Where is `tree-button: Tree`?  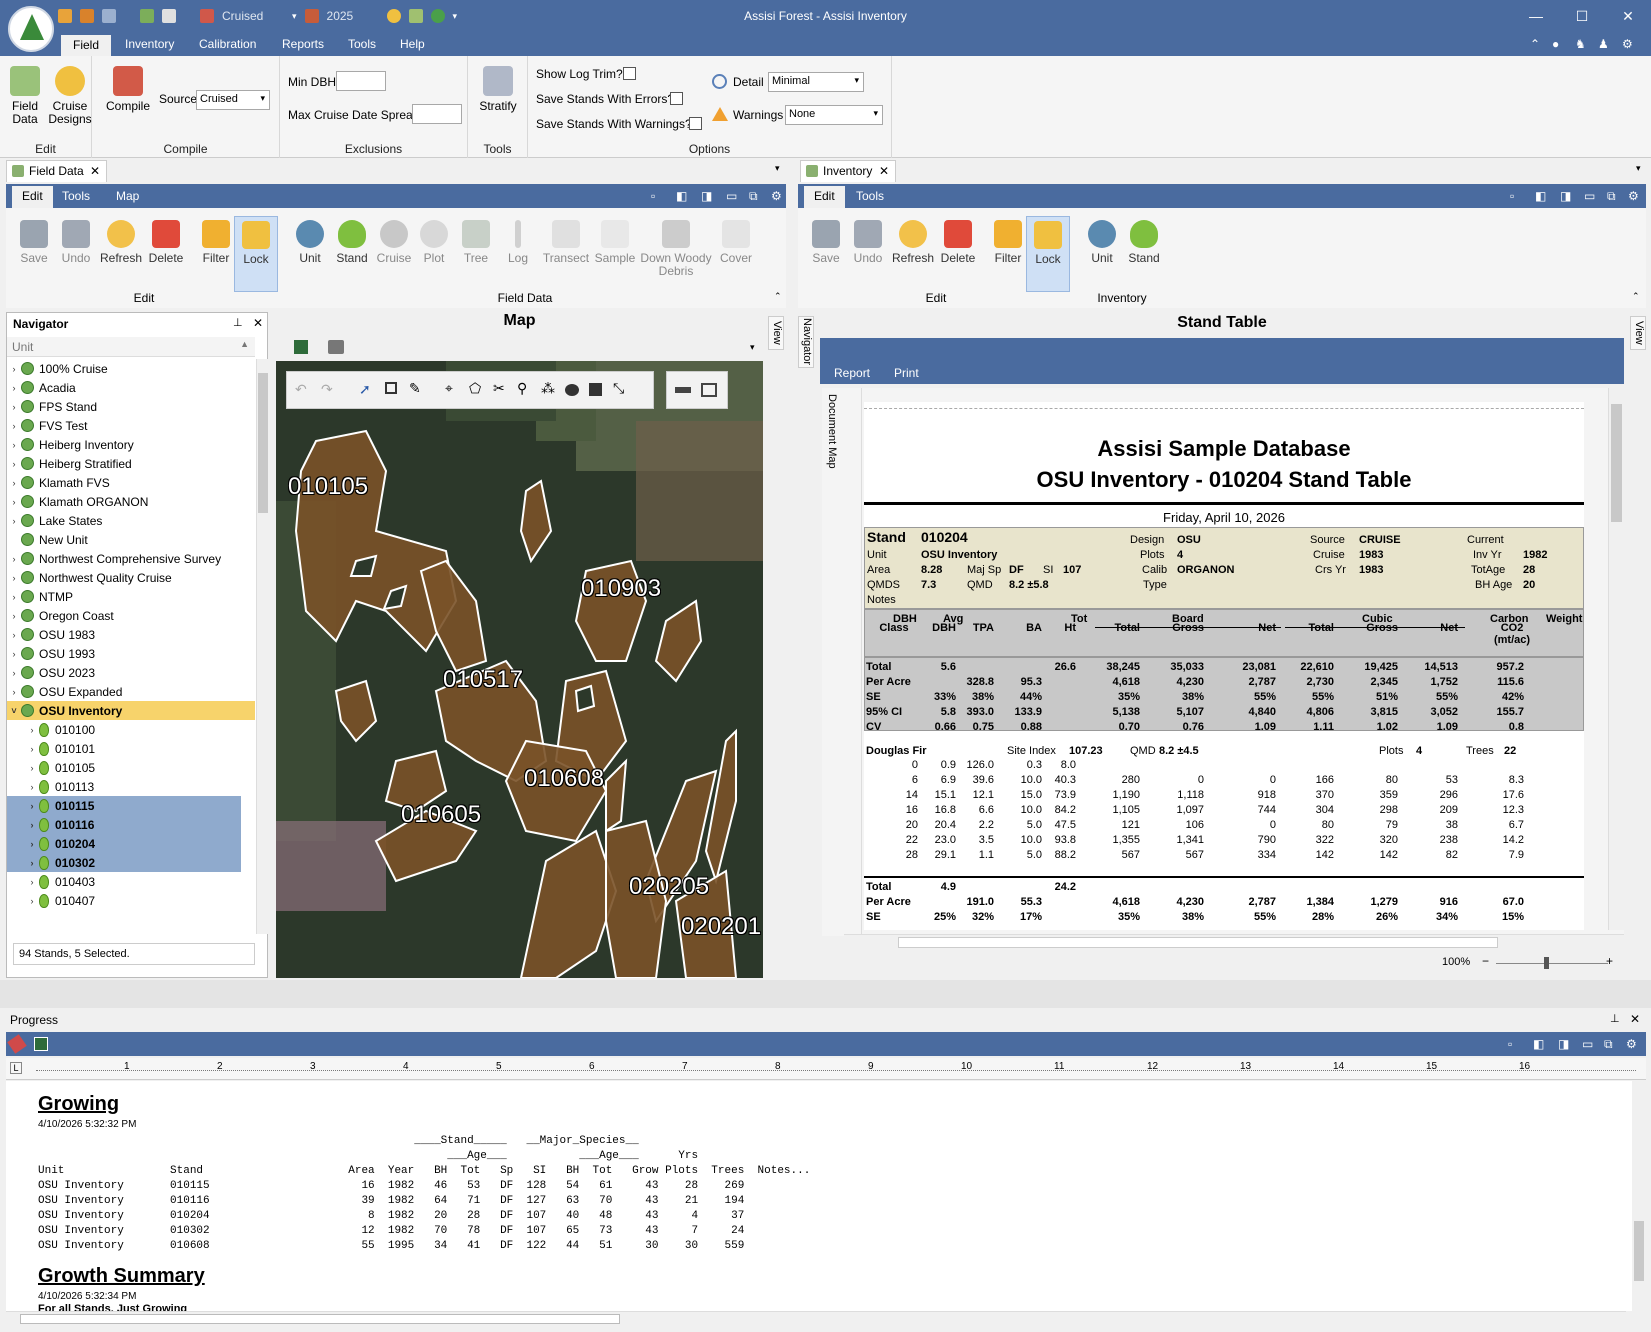 tree-button: Tree is located at coordinates (476, 242).